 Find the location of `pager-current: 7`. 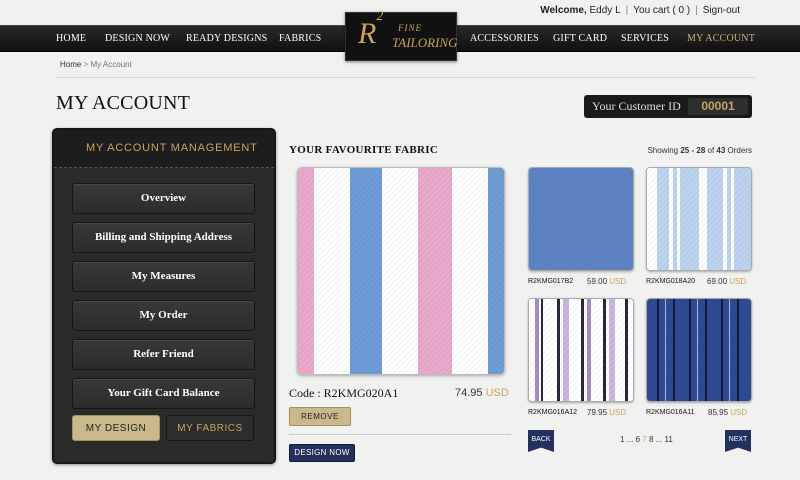

pager-current: 7 is located at coordinates (644, 439).